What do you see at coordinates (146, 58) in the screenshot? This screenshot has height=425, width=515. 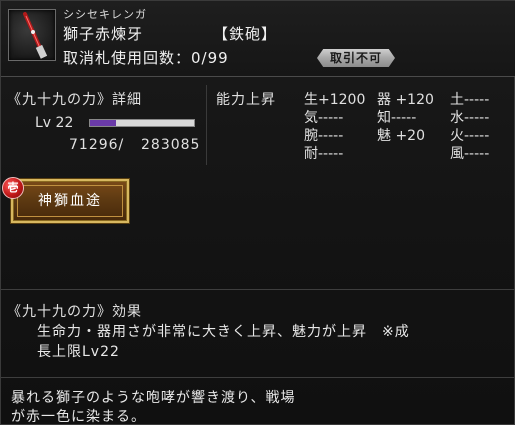 I see `cancel-tag-usage-count: 取消札使用回数：0/99` at bounding box center [146, 58].